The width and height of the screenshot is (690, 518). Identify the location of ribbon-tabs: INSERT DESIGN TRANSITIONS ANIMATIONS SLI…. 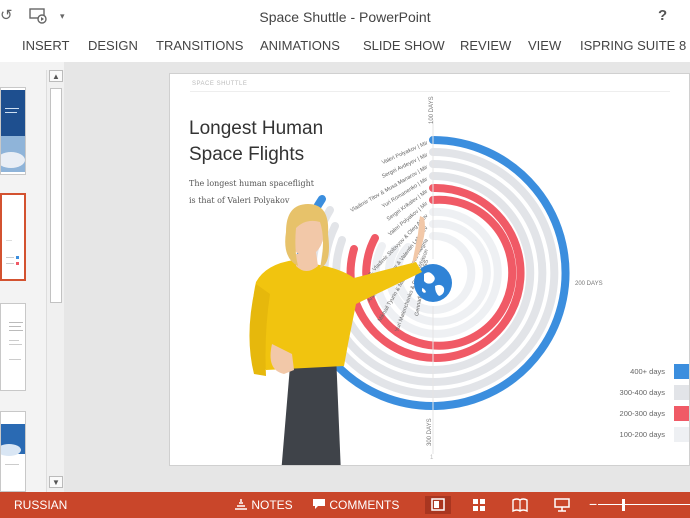
(345, 47).